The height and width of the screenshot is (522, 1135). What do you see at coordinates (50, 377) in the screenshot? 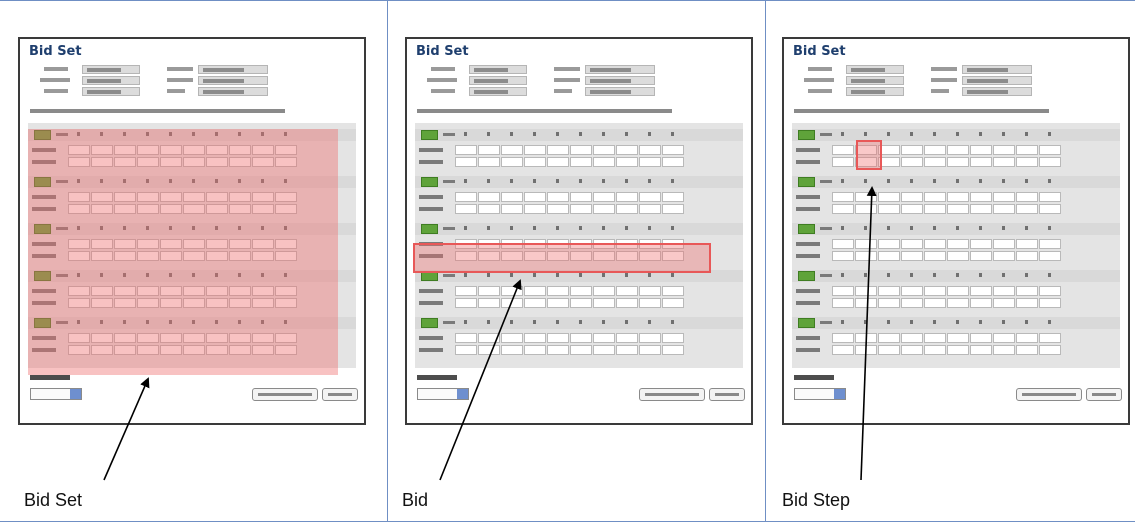
I see `apply-bid-to-label` at bounding box center [50, 377].